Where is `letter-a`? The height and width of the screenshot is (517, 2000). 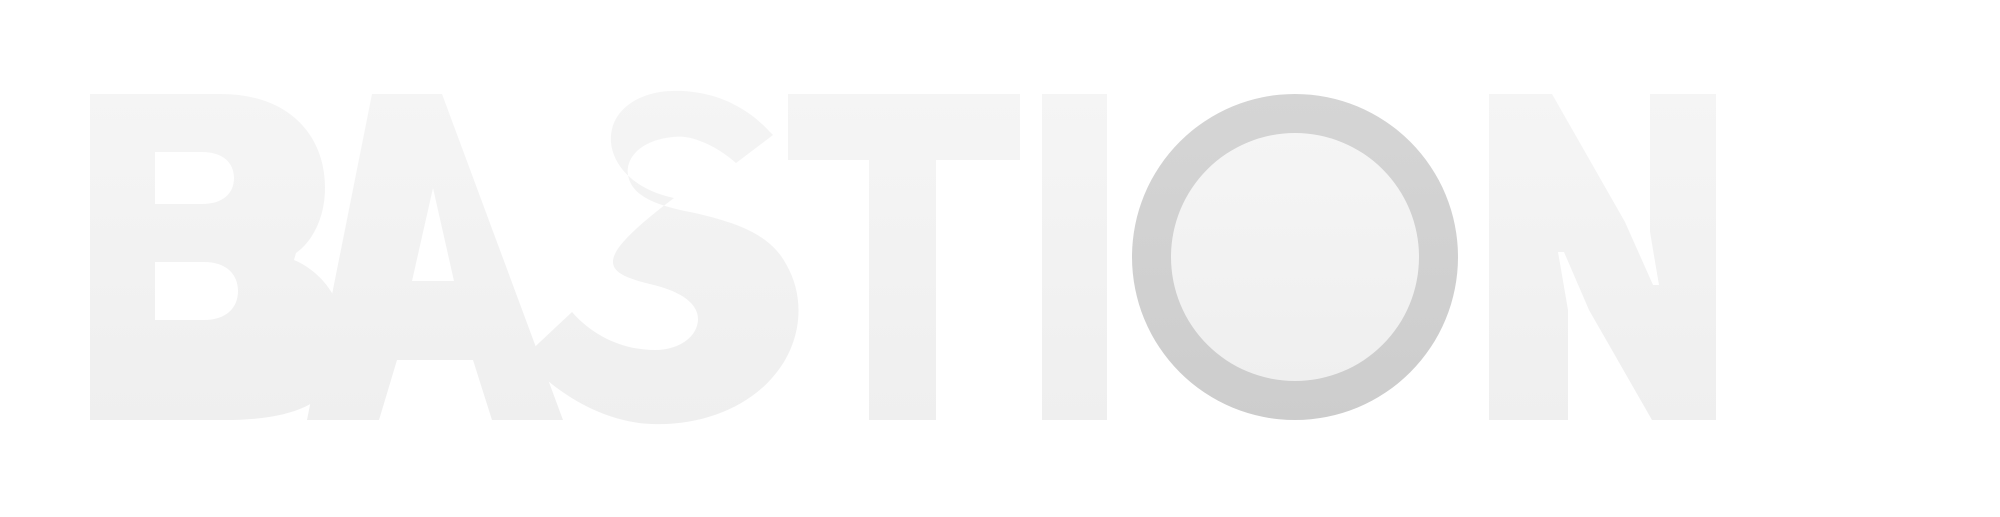
letter-a is located at coordinates (435, 257).